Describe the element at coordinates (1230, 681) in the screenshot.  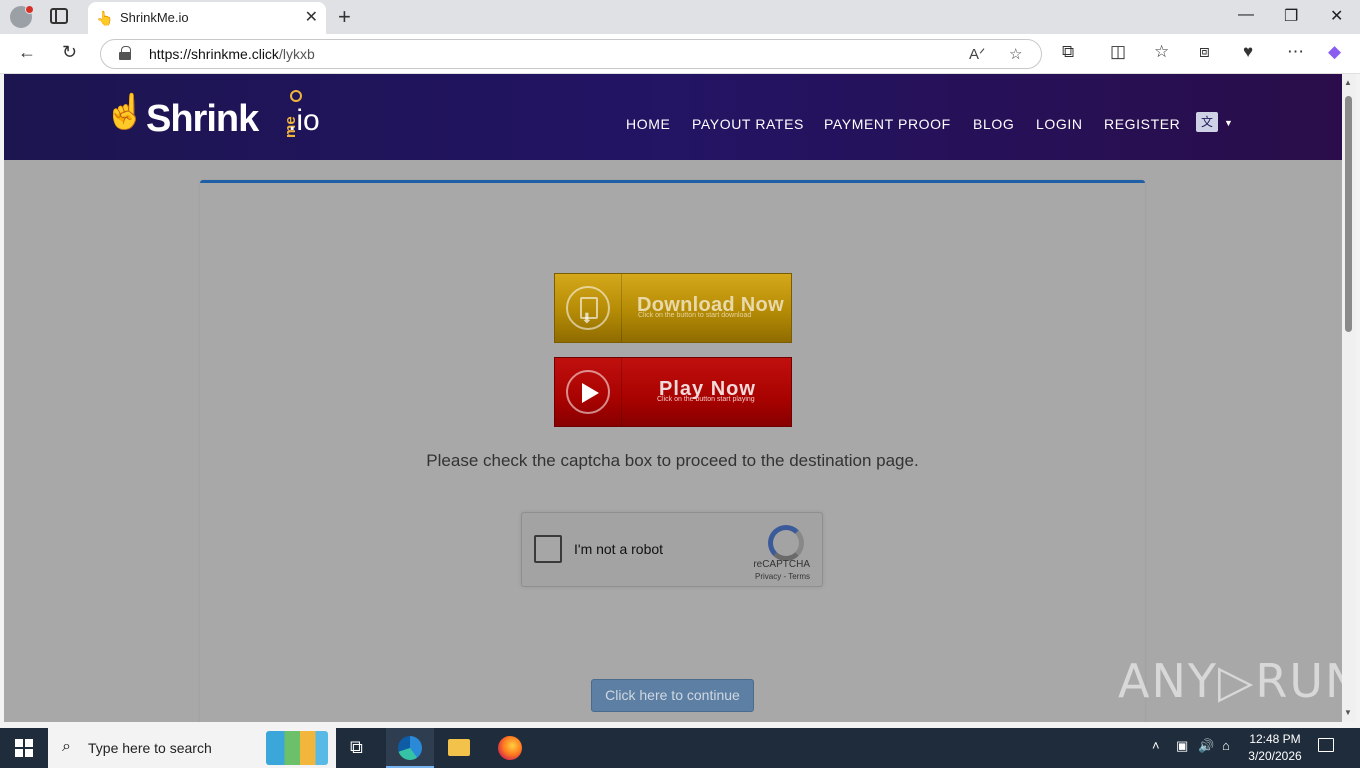
I see `anyrun-watermark: ANY▷RUN` at that location.